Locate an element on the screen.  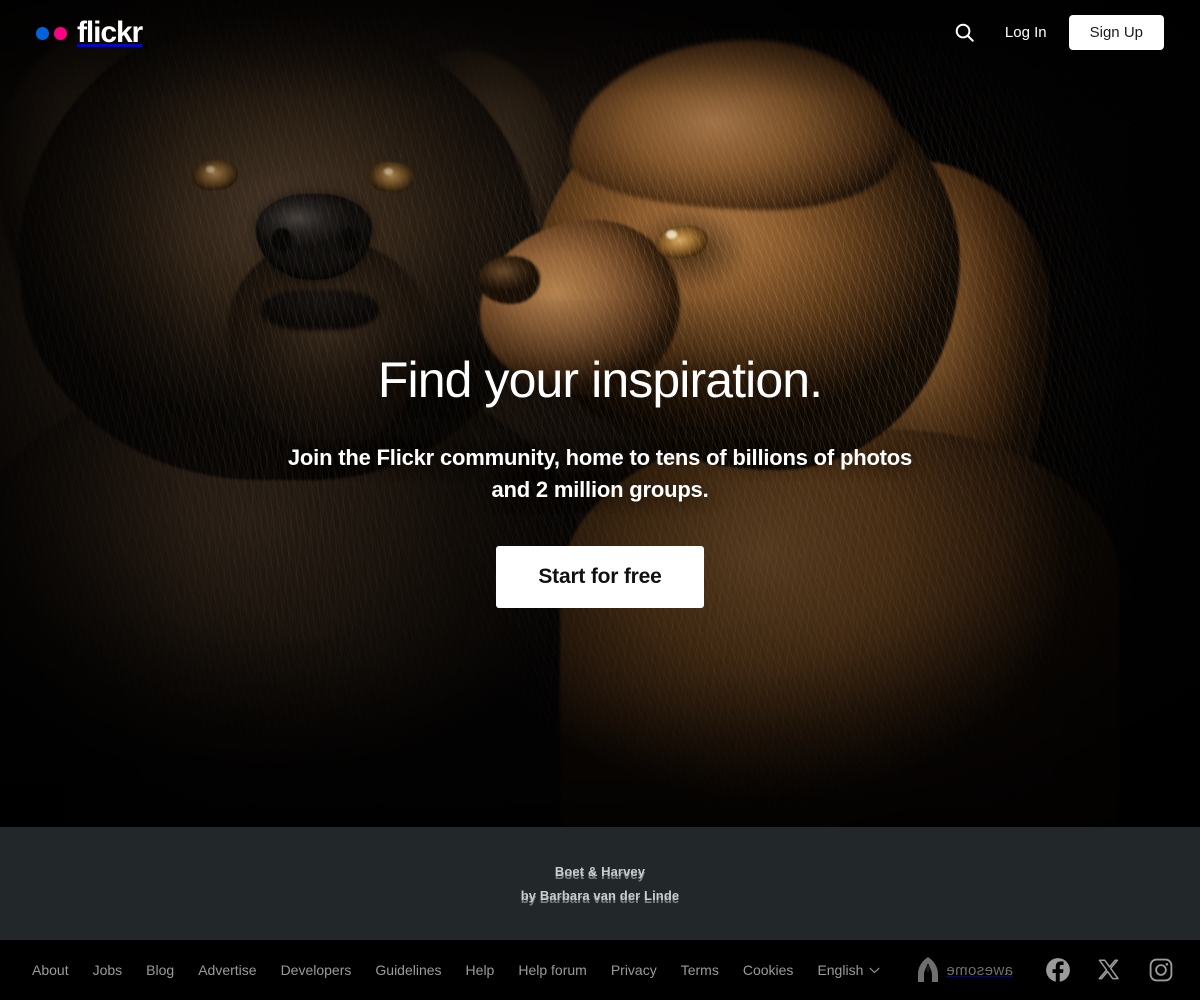
footer-right: awesome is located at coordinates (1044, 970).